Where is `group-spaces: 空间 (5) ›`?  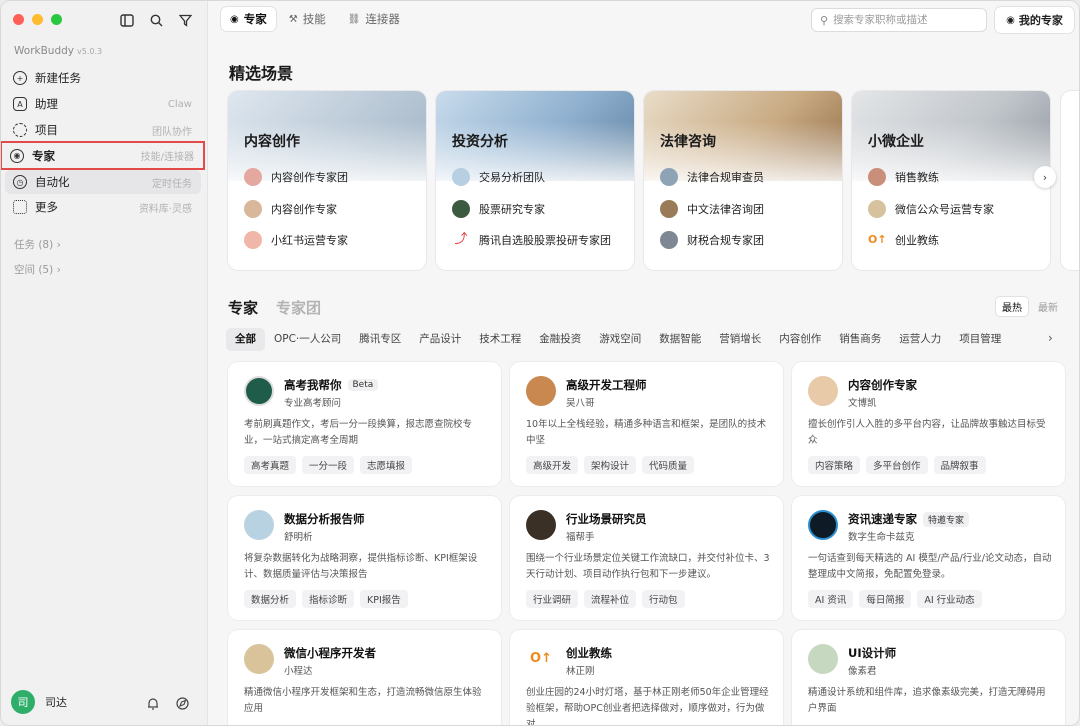 group-spaces: 空间 (5) › is located at coordinates (37, 269).